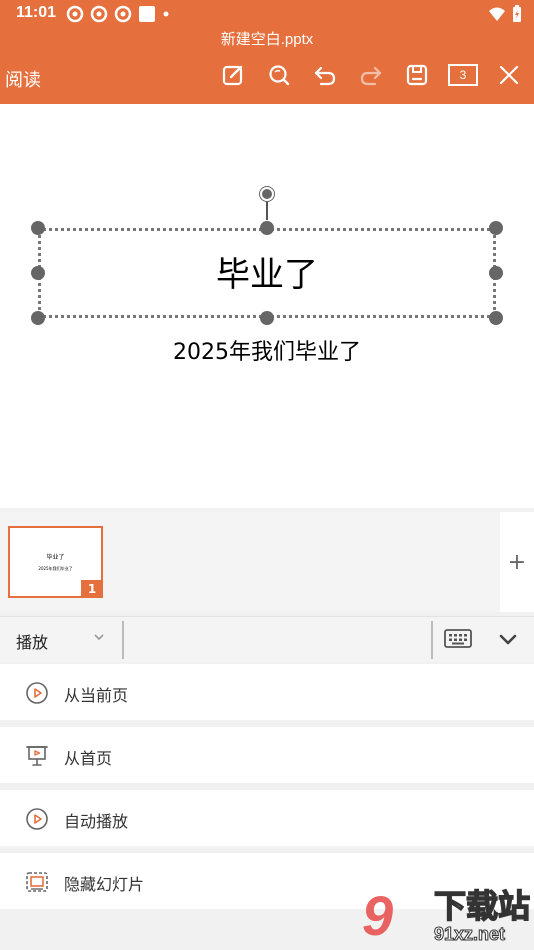 The image size is (534, 950). What do you see at coordinates (38, 273) in the screenshot?
I see `resize-handle-left` at bounding box center [38, 273].